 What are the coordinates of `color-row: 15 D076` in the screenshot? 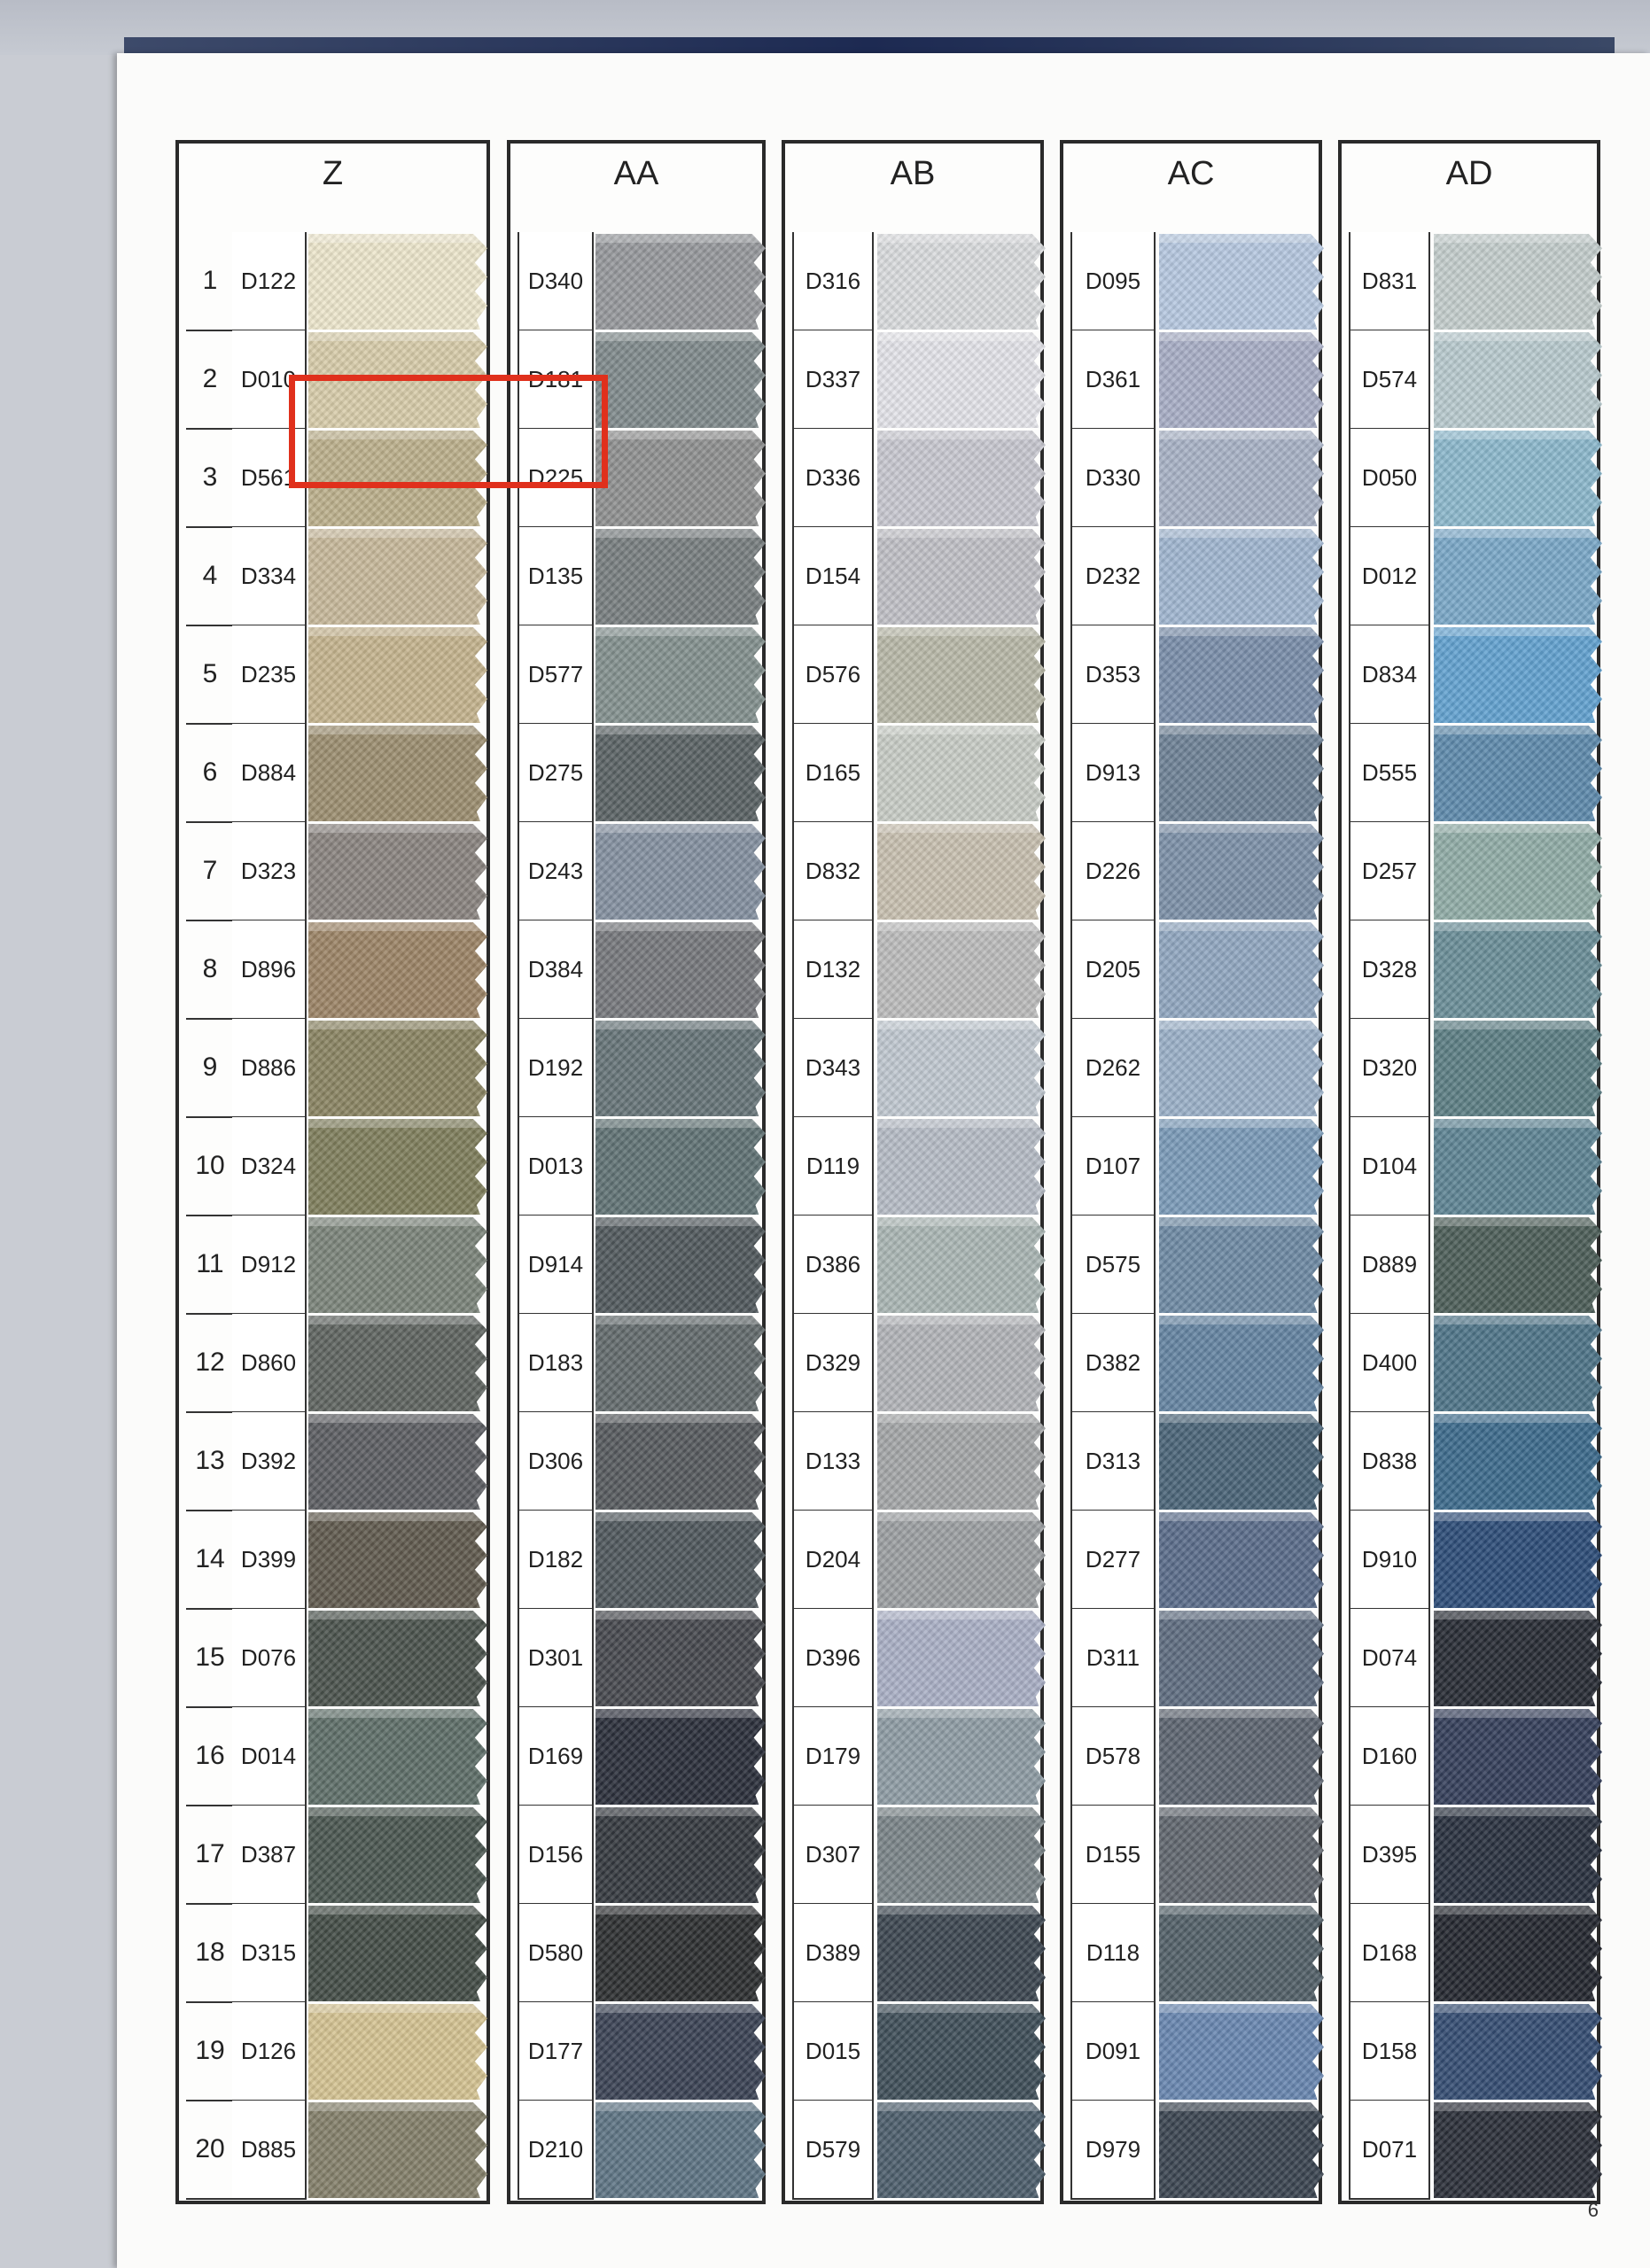 It's located at (336, 1658).